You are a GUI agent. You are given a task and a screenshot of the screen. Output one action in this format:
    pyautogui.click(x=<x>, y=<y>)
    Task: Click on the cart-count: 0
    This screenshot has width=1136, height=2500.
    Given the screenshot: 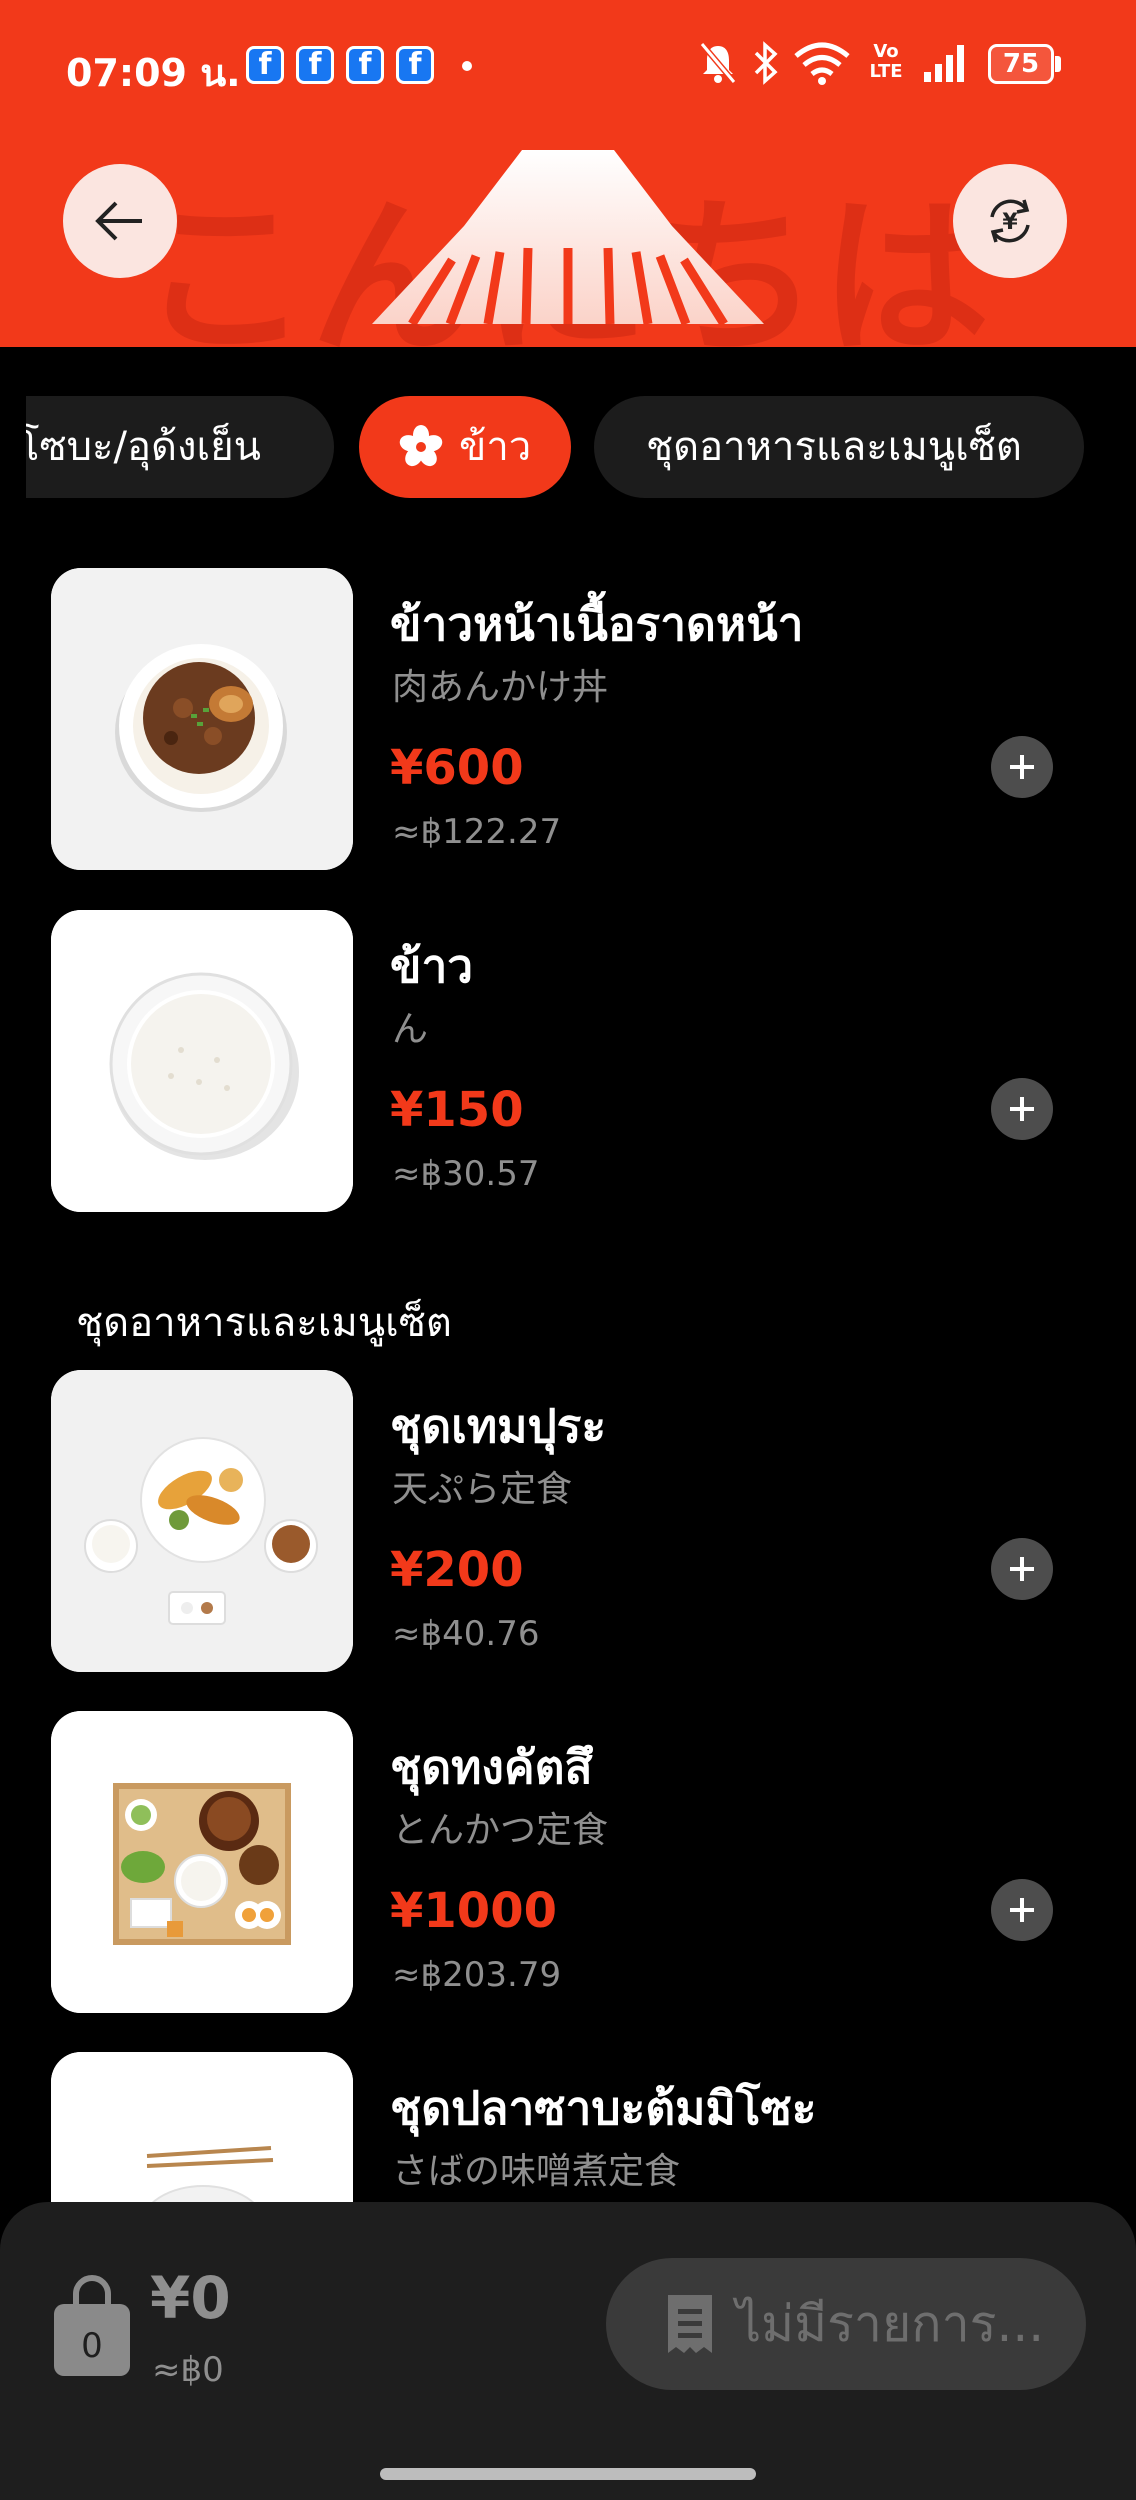 What is the action you would take?
    pyautogui.click(x=92, y=2346)
    